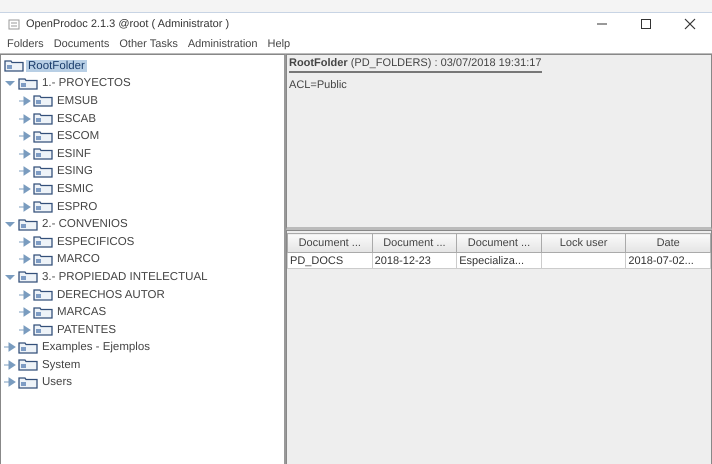 The height and width of the screenshot is (464, 712). What do you see at coordinates (76, 118) in the screenshot?
I see `tree-item: ESCAB` at bounding box center [76, 118].